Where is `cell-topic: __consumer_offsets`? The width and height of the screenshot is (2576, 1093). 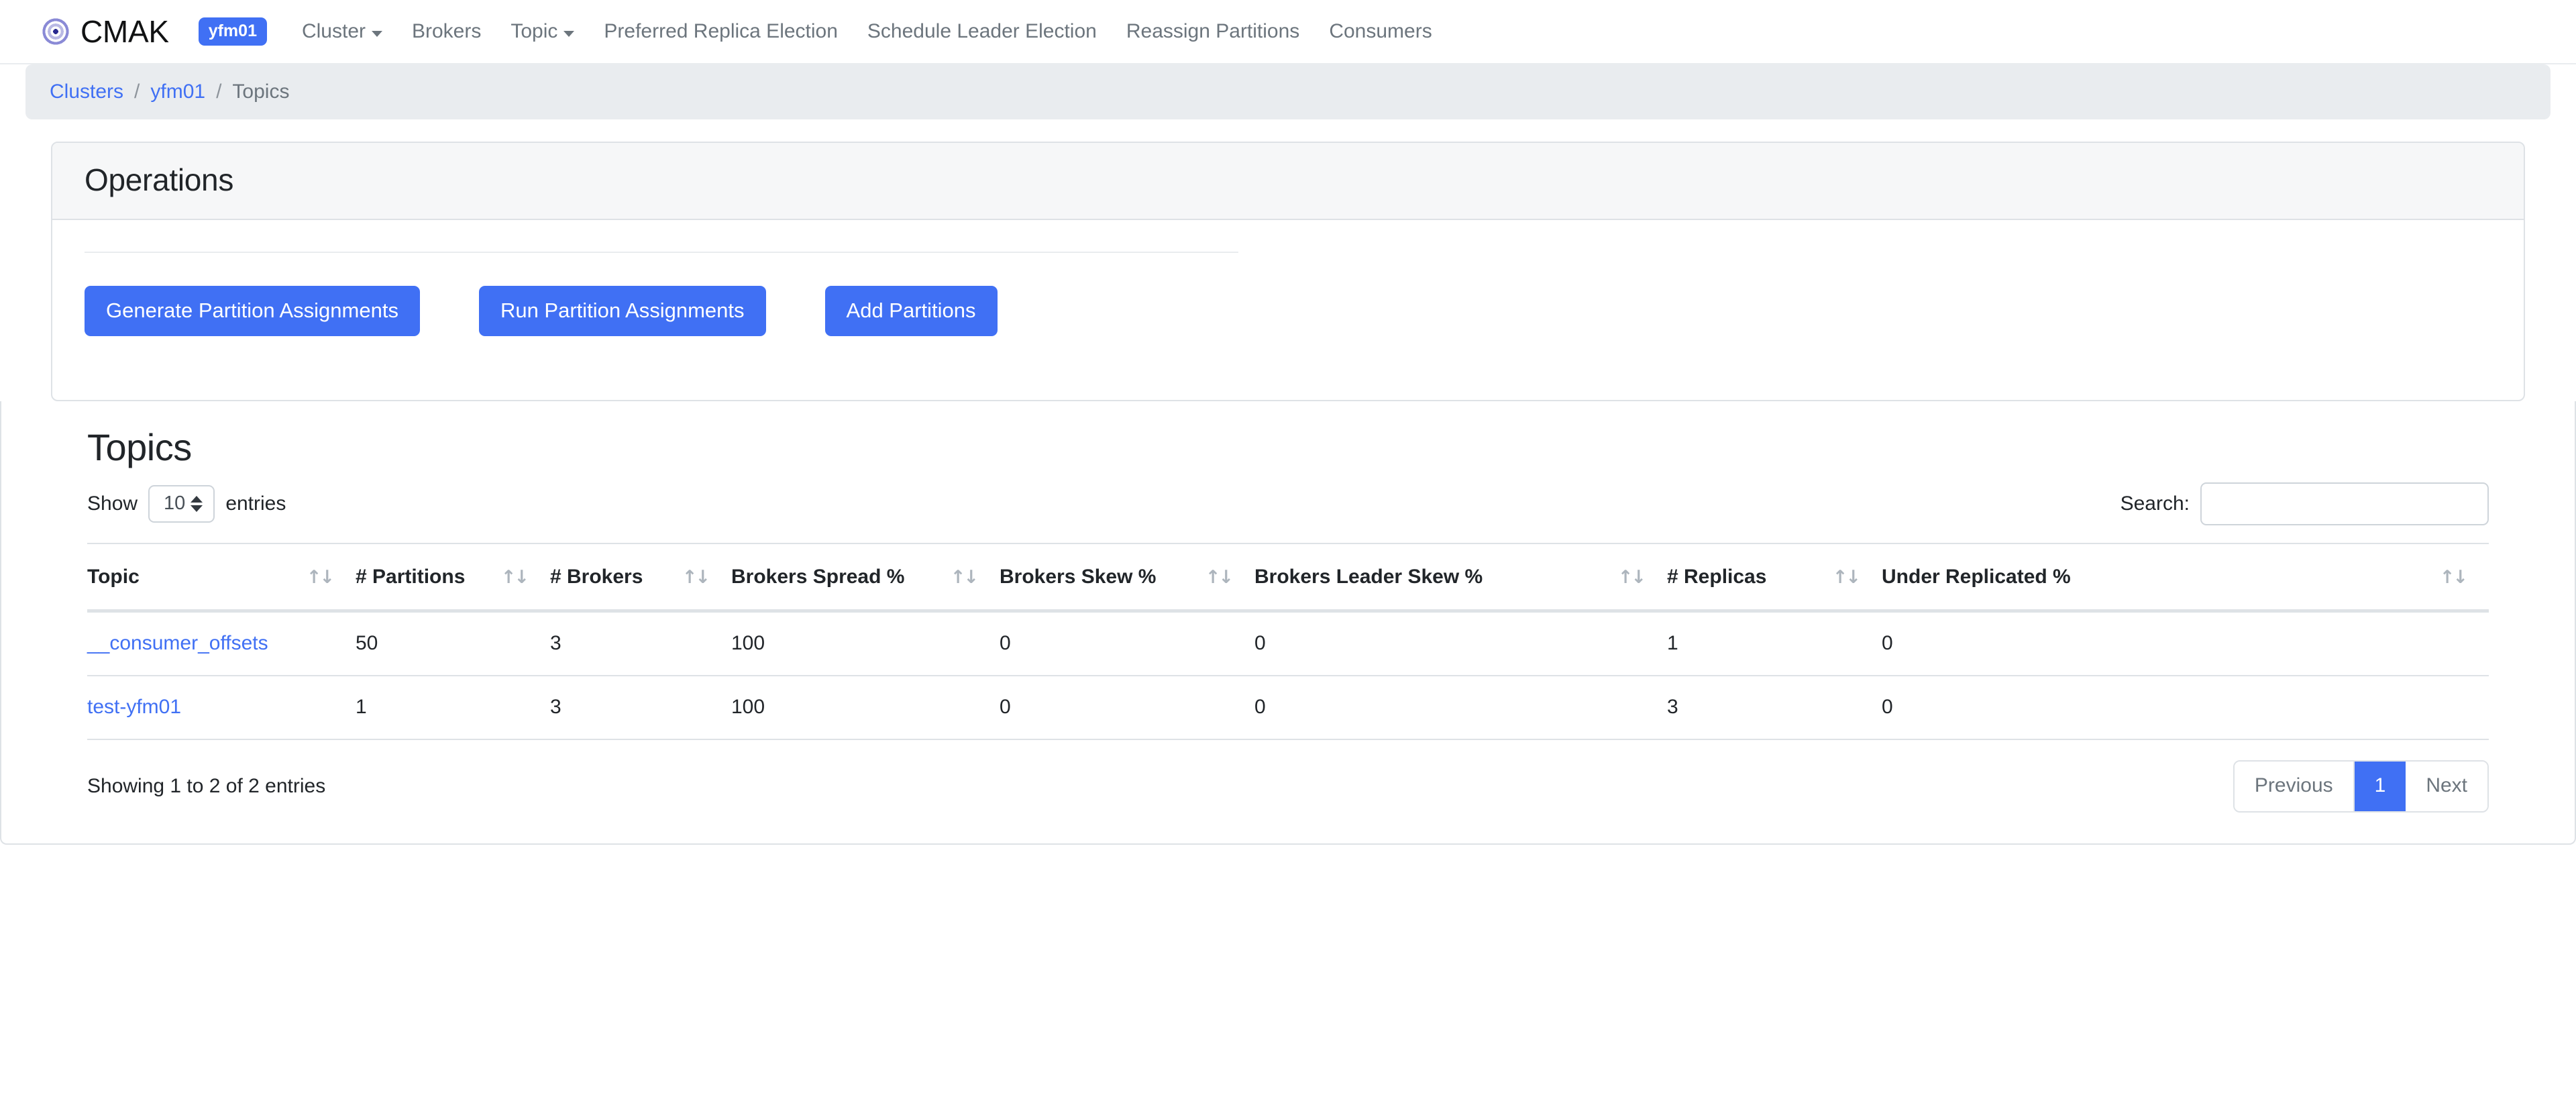 cell-topic: __consumer_offsets is located at coordinates (221, 644).